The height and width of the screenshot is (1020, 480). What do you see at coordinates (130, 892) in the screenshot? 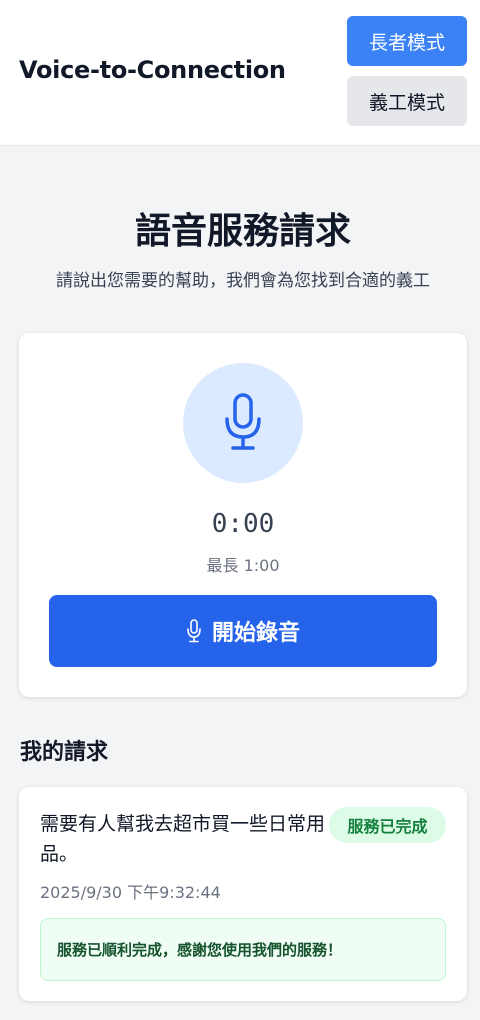
I see `request-timestamp: 2025/9/30 下午9:32:44` at bounding box center [130, 892].